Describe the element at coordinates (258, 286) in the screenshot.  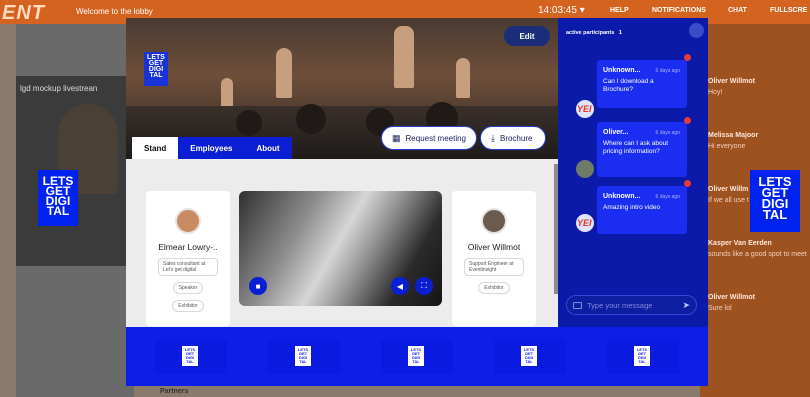
I see `stop-icon: ■` at that location.